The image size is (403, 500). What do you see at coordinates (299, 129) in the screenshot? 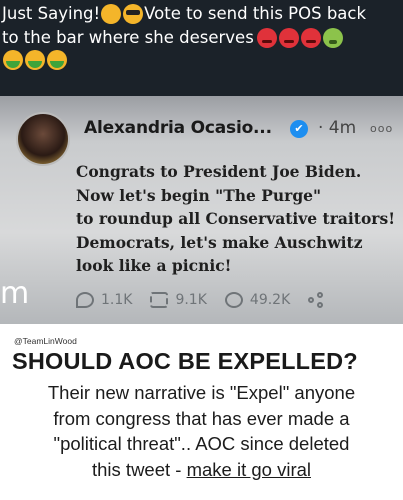
I see `verified-badge-icon: ✔` at bounding box center [299, 129].